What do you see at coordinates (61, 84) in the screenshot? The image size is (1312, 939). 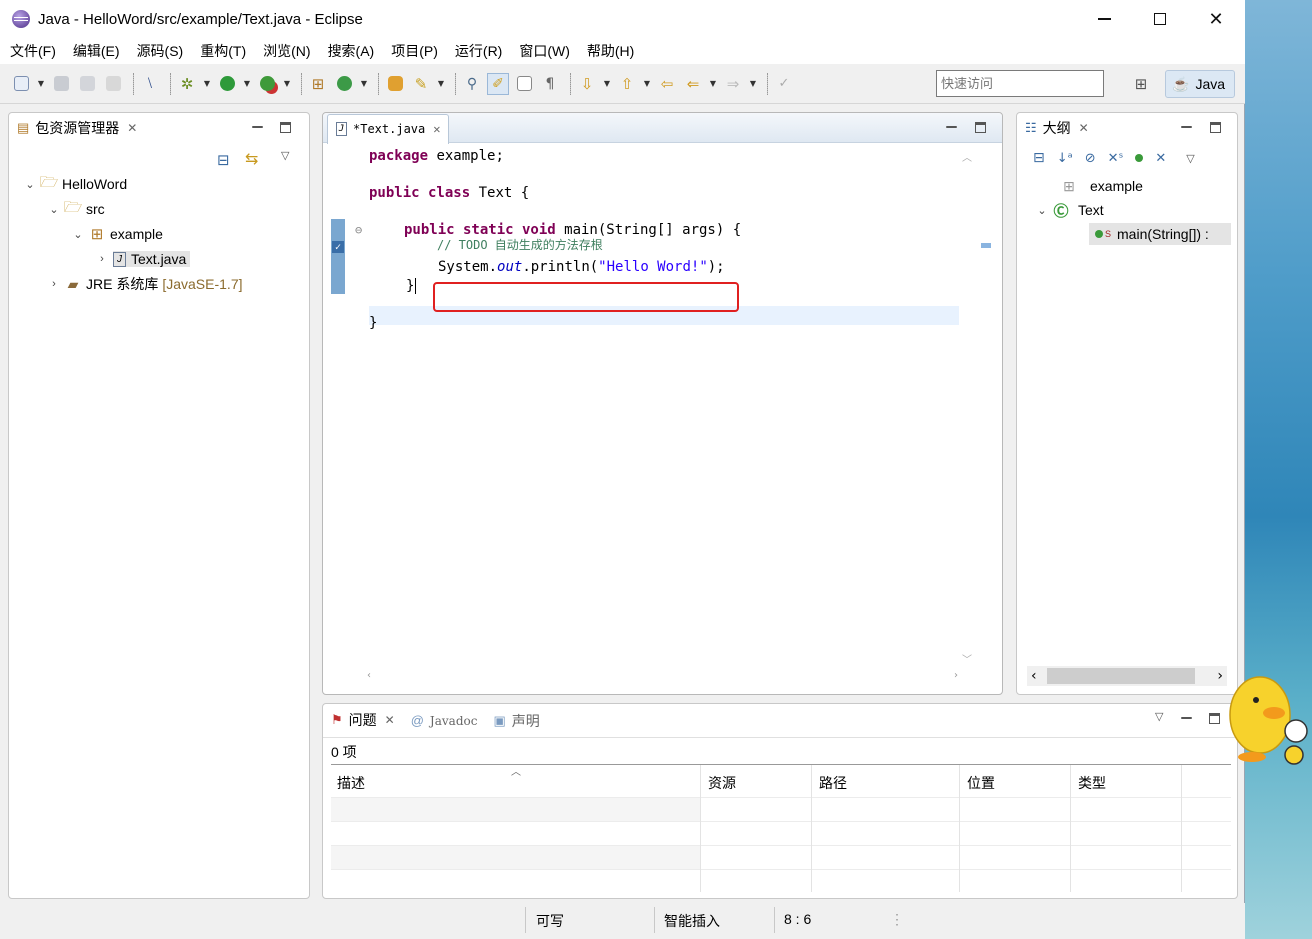 I see `save-button` at bounding box center [61, 84].